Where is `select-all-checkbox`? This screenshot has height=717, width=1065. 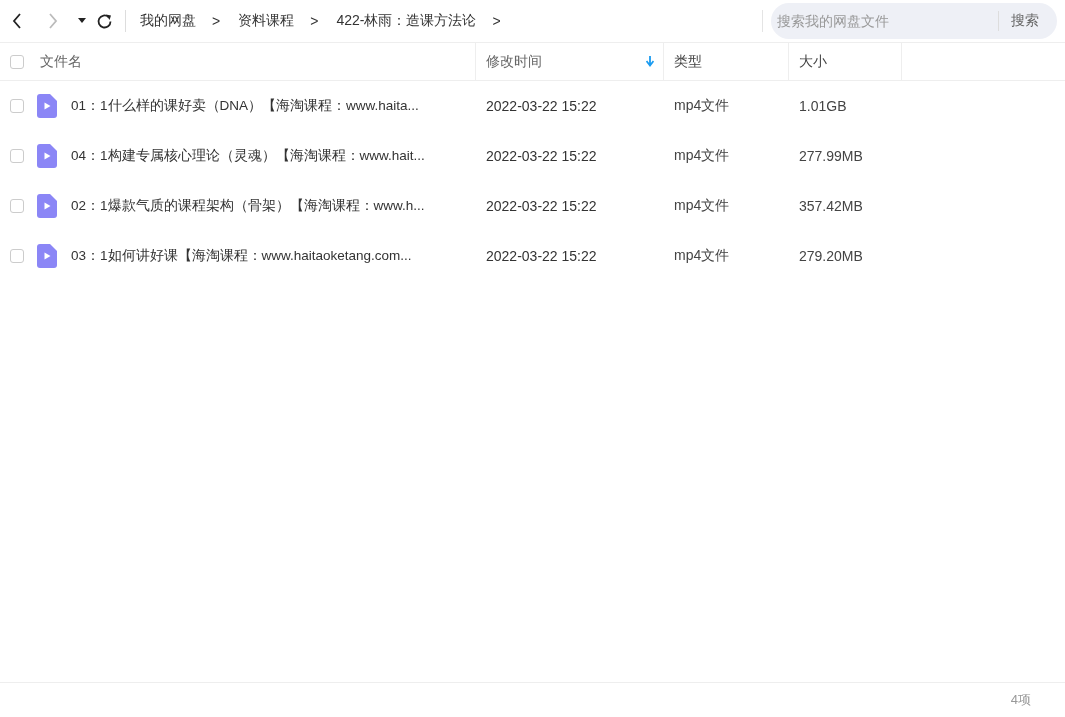 select-all-checkbox is located at coordinates (17, 61).